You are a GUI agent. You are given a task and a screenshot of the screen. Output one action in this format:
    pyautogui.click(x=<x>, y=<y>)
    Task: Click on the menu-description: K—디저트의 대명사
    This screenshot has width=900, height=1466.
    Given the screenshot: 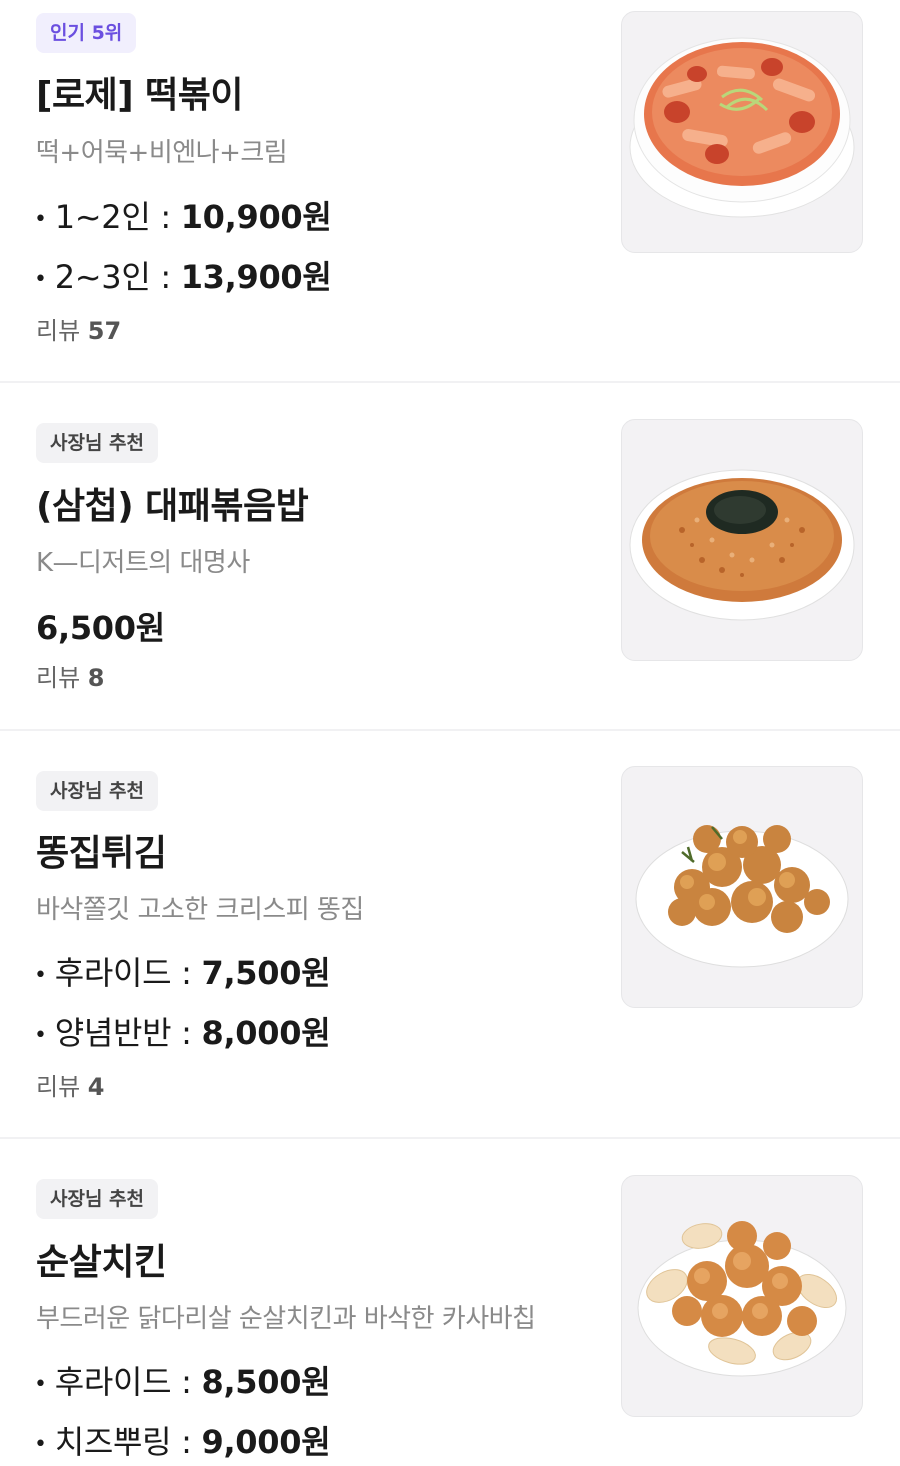 What is the action you would take?
    pyautogui.click(x=143, y=563)
    